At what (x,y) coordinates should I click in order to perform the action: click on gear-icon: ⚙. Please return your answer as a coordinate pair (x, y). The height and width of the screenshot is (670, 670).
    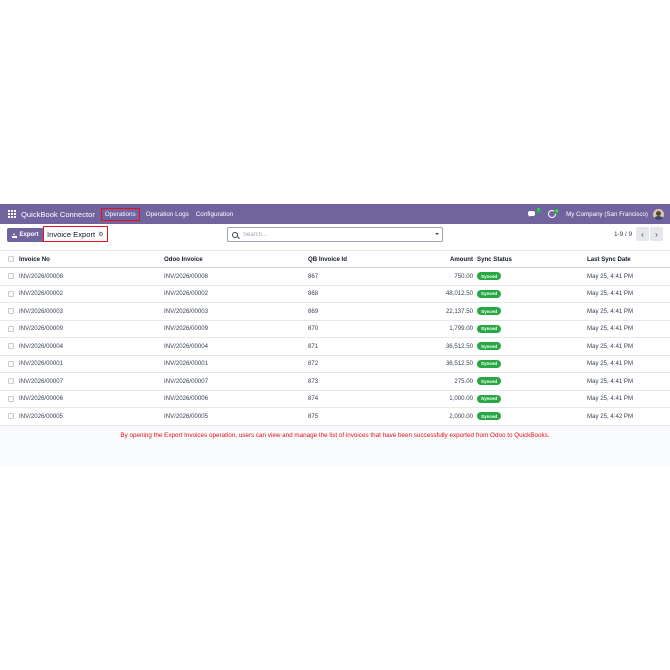
    Looking at the image, I should click on (100, 234).